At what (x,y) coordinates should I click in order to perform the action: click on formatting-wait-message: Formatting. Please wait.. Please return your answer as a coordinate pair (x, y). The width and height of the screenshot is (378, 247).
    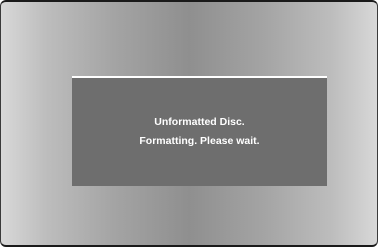
    Looking at the image, I should click on (199, 141).